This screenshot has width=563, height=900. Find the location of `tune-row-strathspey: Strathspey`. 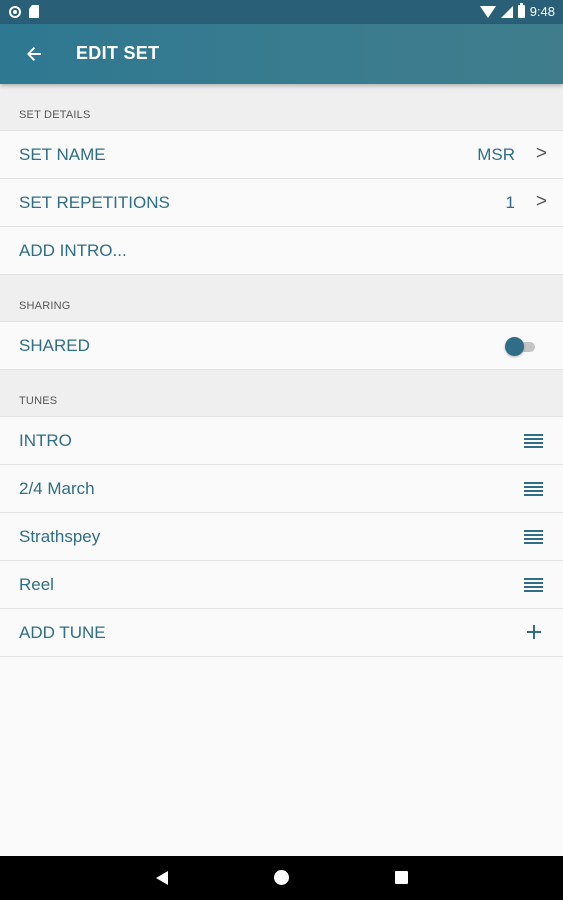

tune-row-strathspey: Strathspey is located at coordinates (281, 537).